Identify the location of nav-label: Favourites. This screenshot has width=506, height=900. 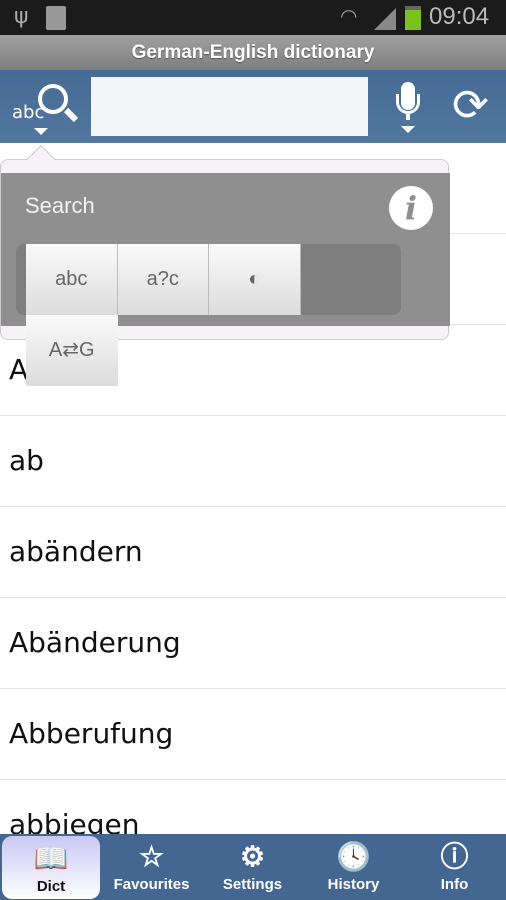
(151, 884).